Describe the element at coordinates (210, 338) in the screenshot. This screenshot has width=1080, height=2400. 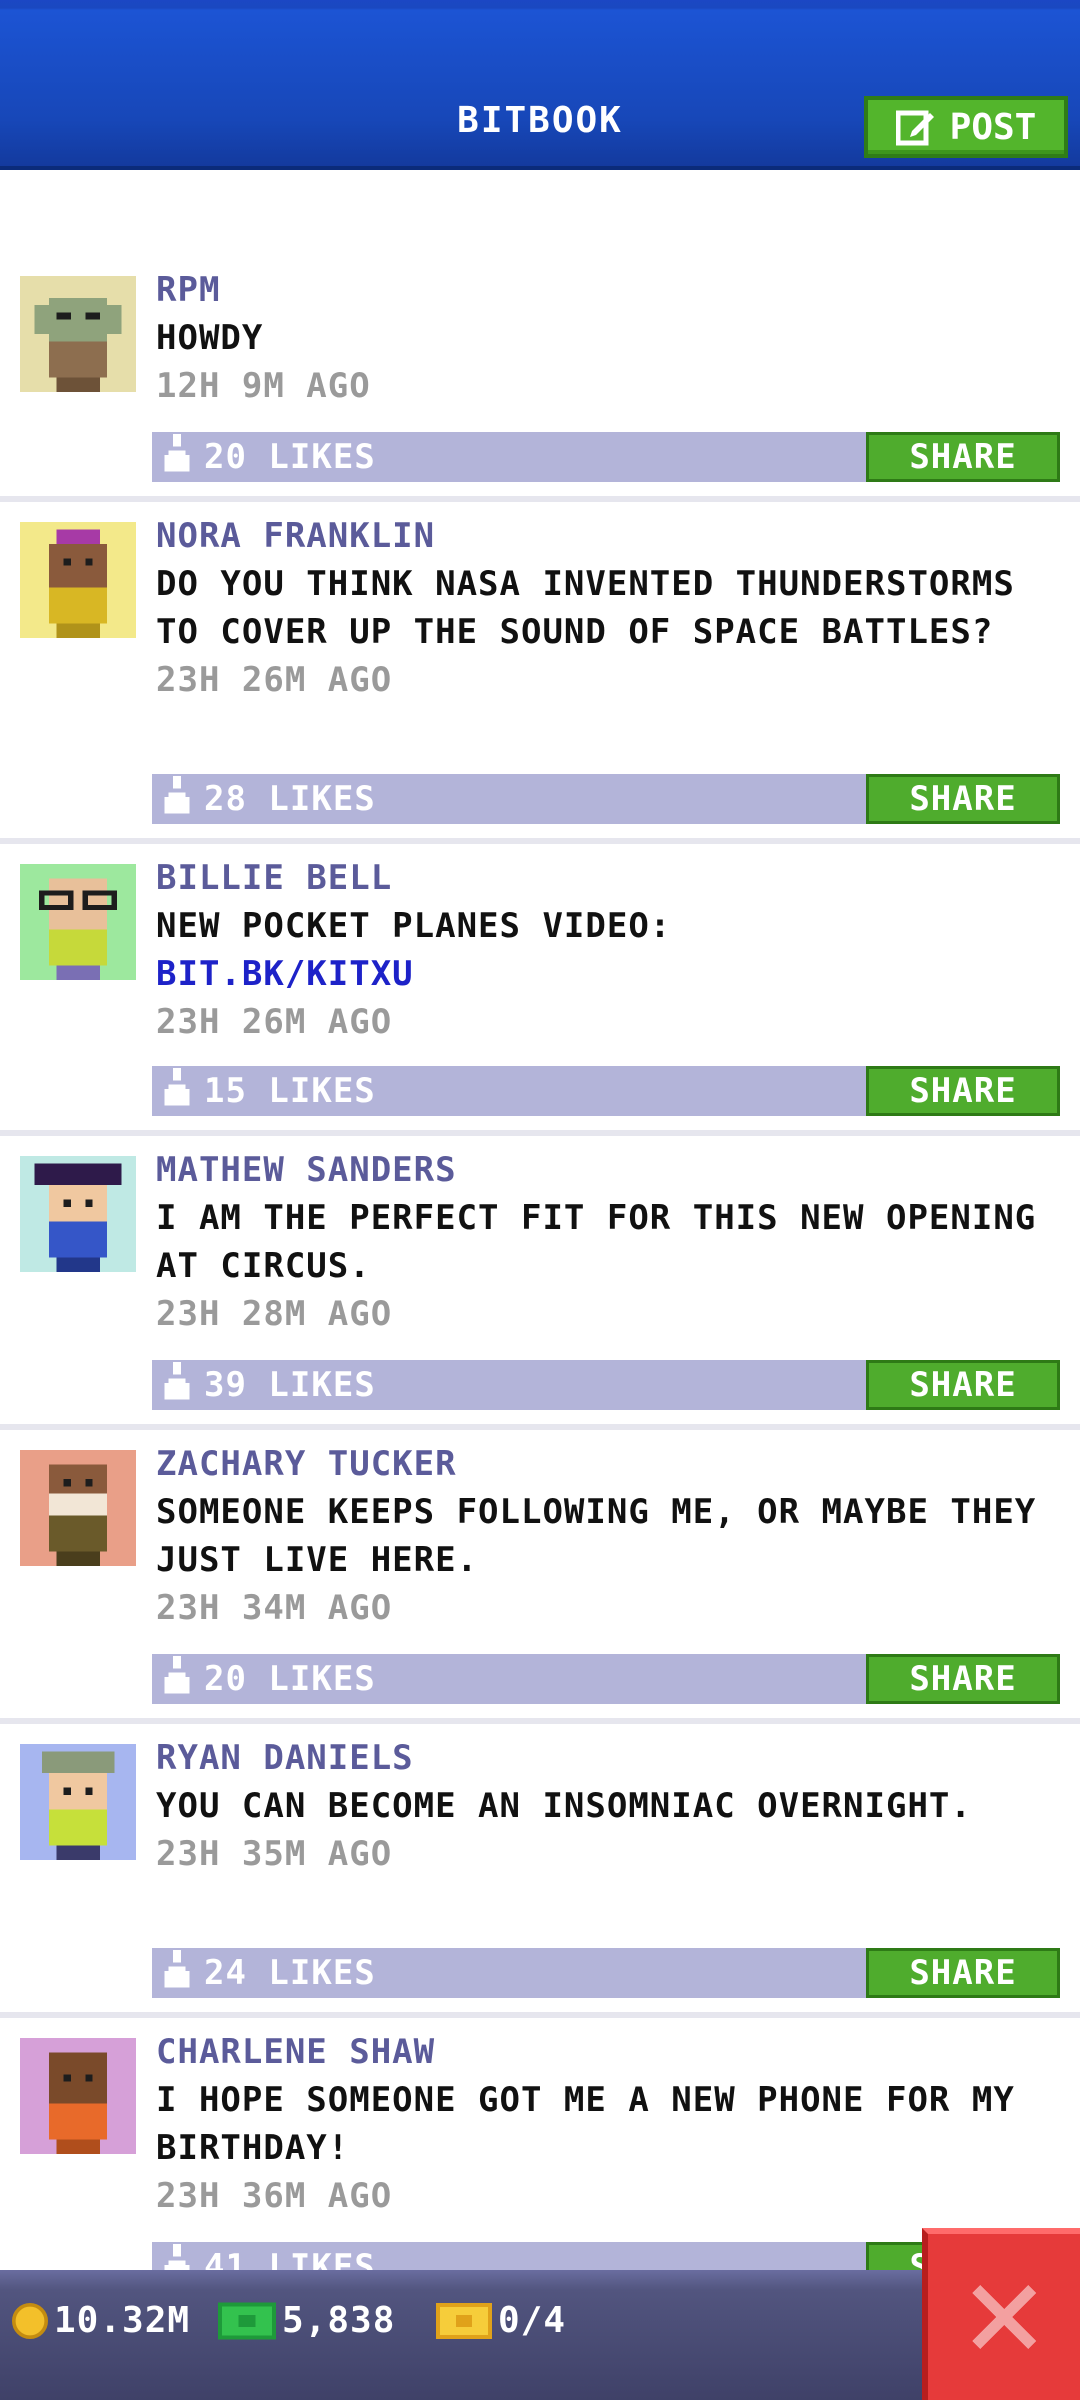
I see `post-message: HOWDY` at that location.